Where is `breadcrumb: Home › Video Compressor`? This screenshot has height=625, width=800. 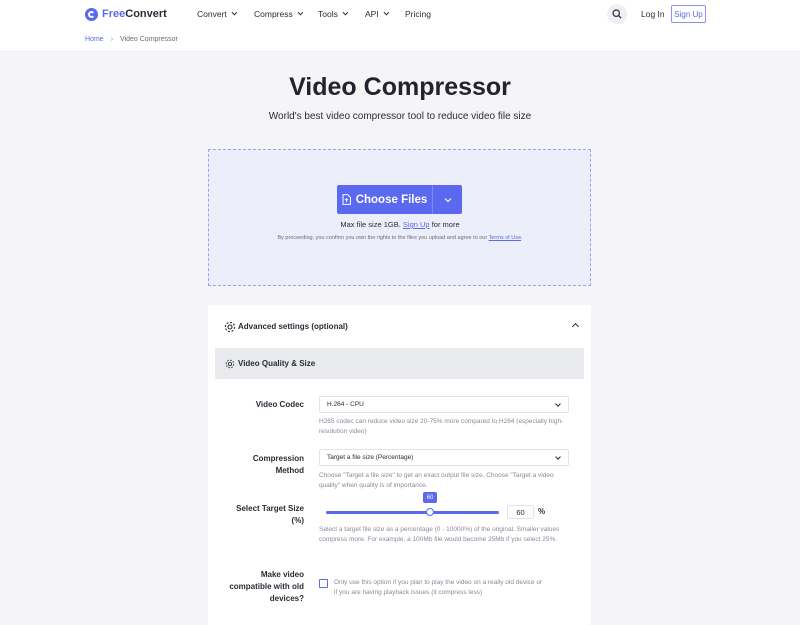
breadcrumb: Home › Video Compressor is located at coordinates (131, 39).